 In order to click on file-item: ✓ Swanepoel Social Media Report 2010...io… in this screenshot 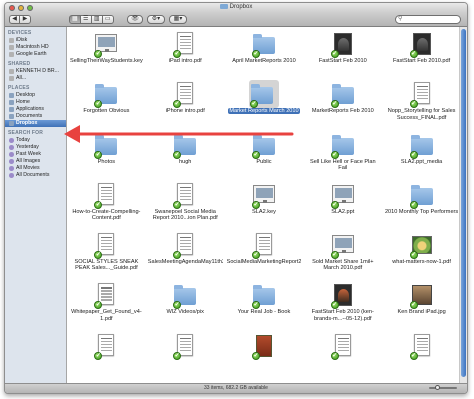, I will do `click(185, 203)`.